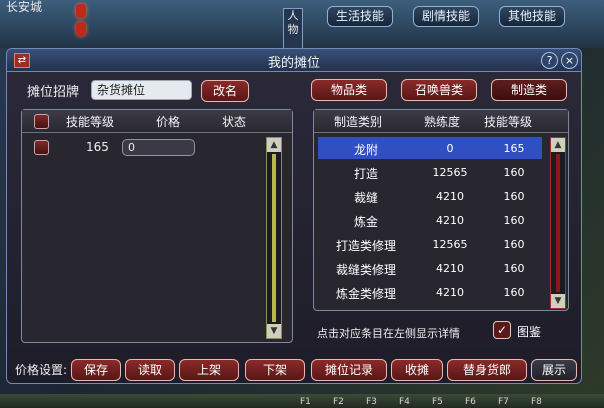 The height and width of the screenshot is (408, 604). I want to click on select-all-checkbox, so click(41, 121).